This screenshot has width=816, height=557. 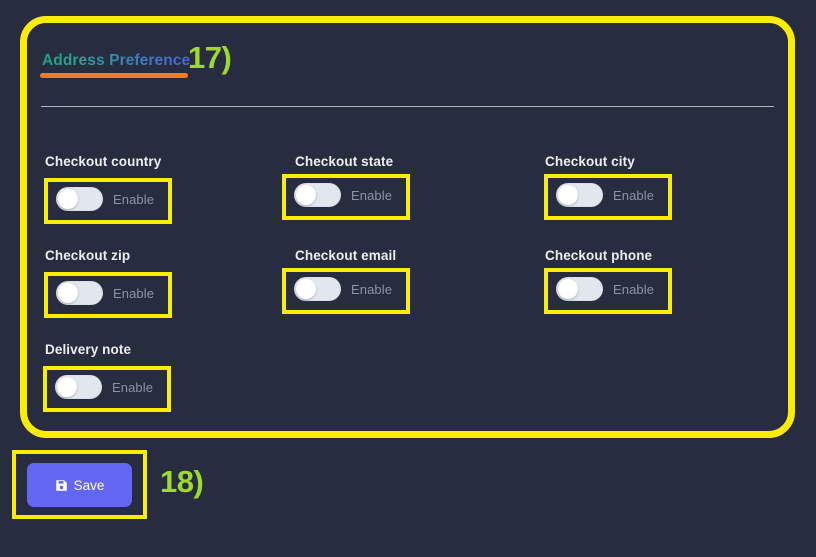 I want to click on field-label: Checkout state, so click(x=344, y=161).